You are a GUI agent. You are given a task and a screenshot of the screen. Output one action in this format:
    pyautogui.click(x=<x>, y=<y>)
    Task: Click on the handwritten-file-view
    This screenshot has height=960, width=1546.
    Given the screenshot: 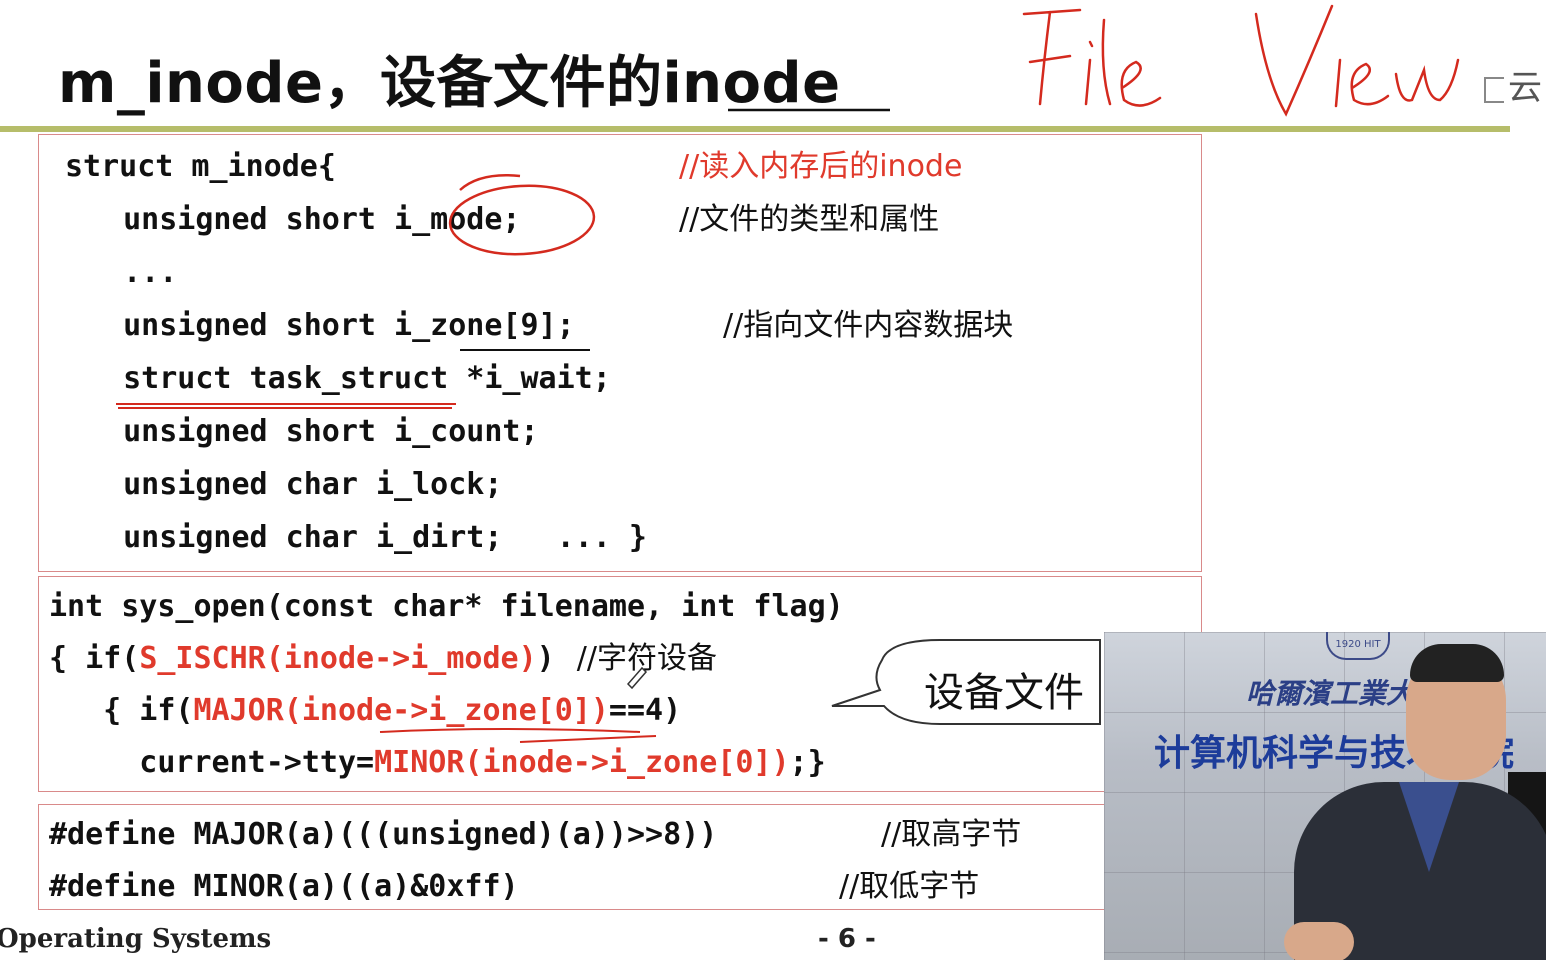 What is the action you would take?
    pyautogui.click(x=1241, y=60)
    